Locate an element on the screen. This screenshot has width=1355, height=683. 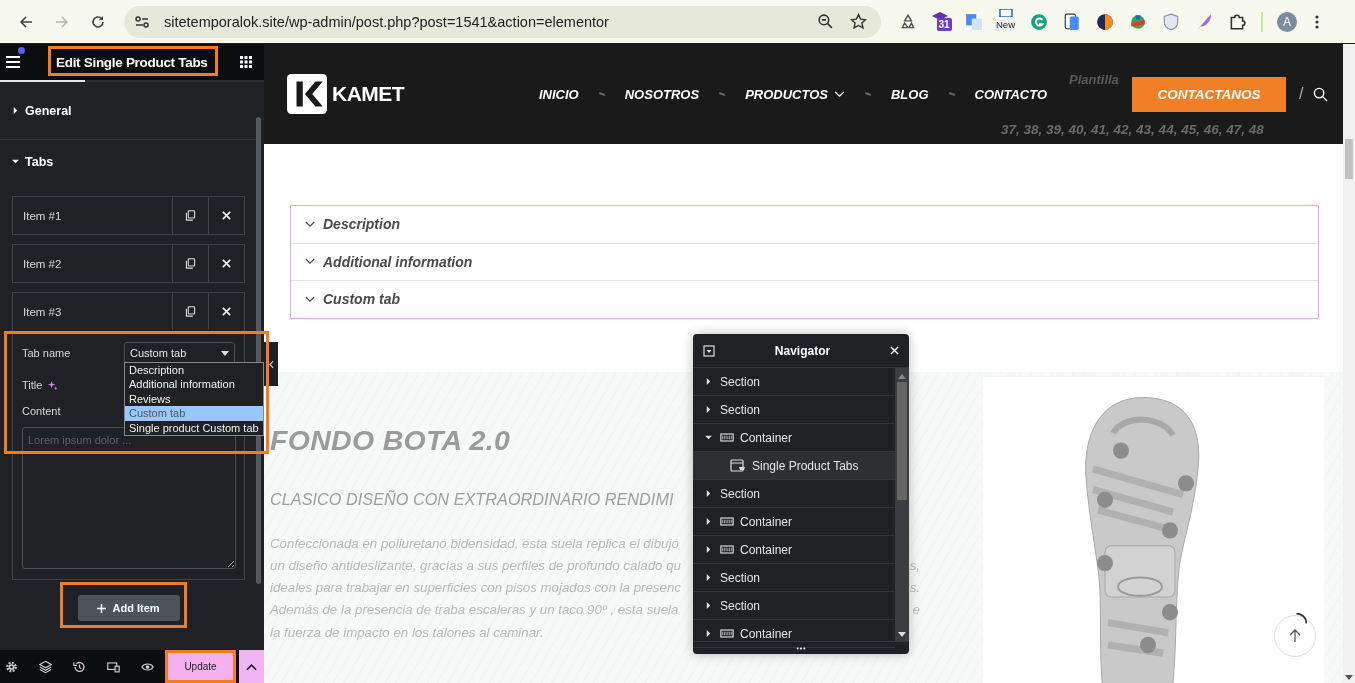
screen-icon is located at coordinates (1006, 12).